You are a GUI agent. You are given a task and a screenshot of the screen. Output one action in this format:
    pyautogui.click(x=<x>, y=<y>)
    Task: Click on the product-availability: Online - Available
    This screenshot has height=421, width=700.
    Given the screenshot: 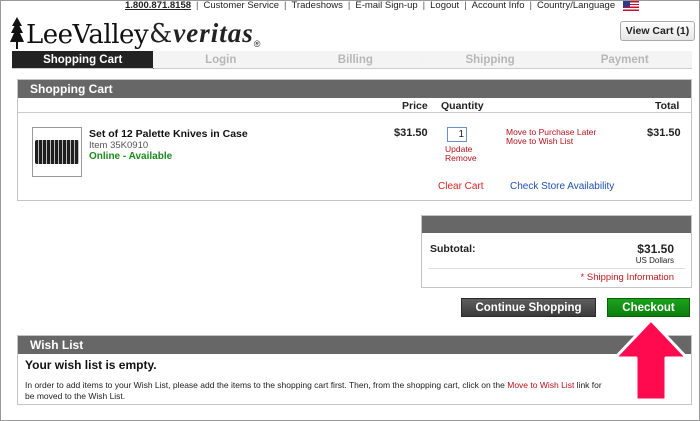 What is the action you would take?
    pyautogui.click(x=131, y=156)
    